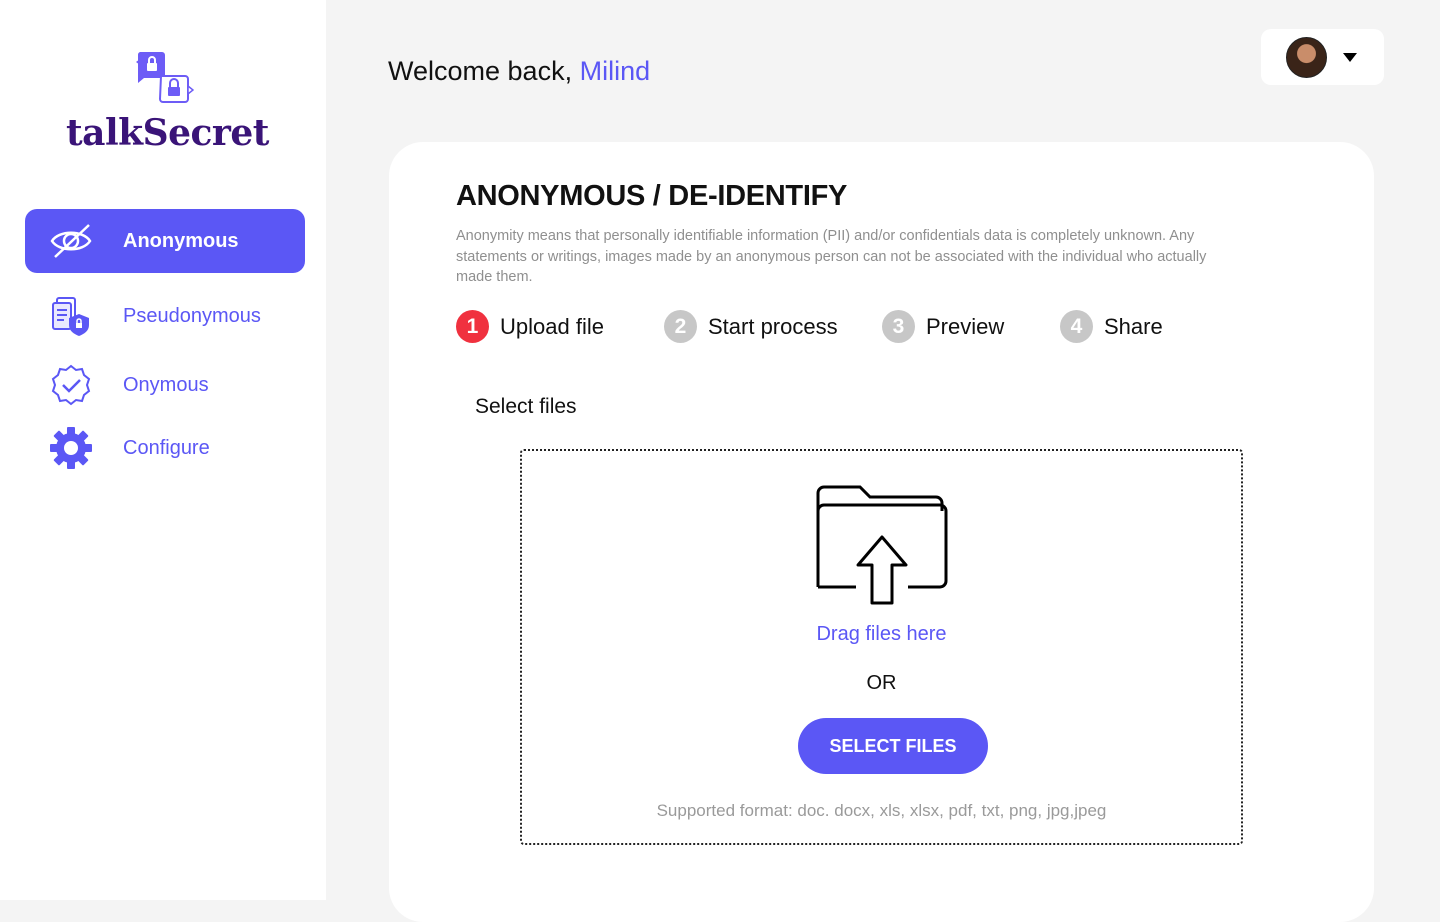 Image resolution: width=1440 pixels, height=922 pixels. I want to click on step-upload-file: 1 Upload file, so click(530, 326).